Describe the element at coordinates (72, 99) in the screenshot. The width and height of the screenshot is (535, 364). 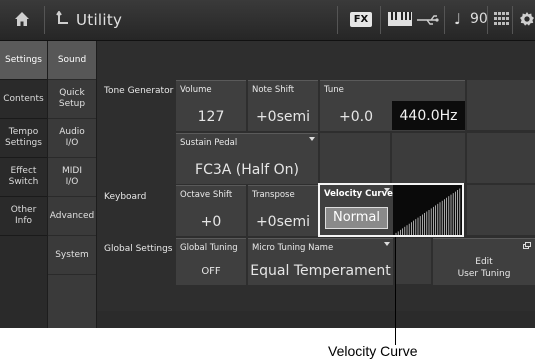
I see `subtab-quick-setup: Quick Setup` at that location.